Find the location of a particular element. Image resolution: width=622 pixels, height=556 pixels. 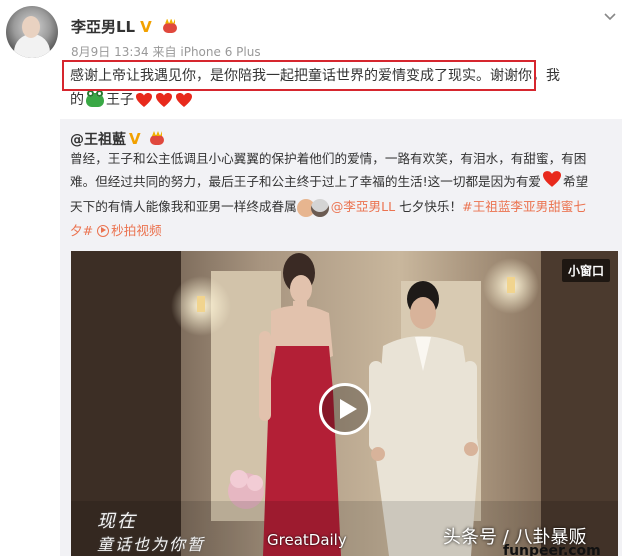

repost-text-fragment: 希望 is located at coordinates (576, 181).